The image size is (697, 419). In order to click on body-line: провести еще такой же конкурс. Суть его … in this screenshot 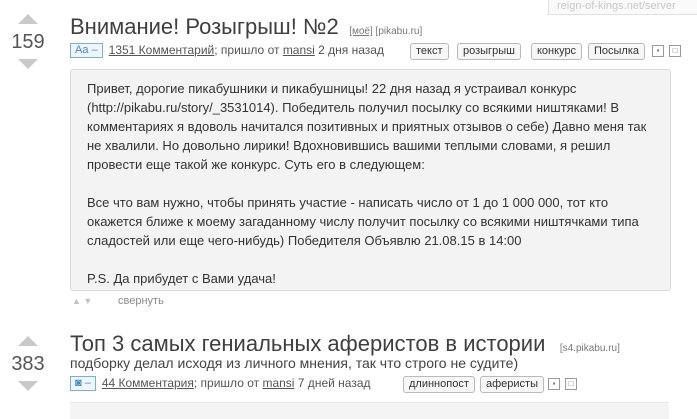, I will do `click(256, 164)`.